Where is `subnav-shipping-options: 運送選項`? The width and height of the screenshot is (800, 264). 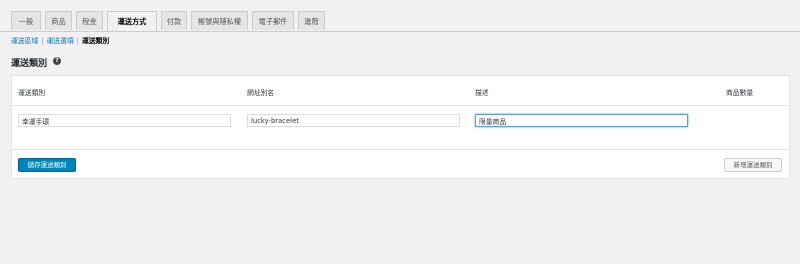
subnav-shipping-options: 運送選項 is located at coordinates (59, 41).